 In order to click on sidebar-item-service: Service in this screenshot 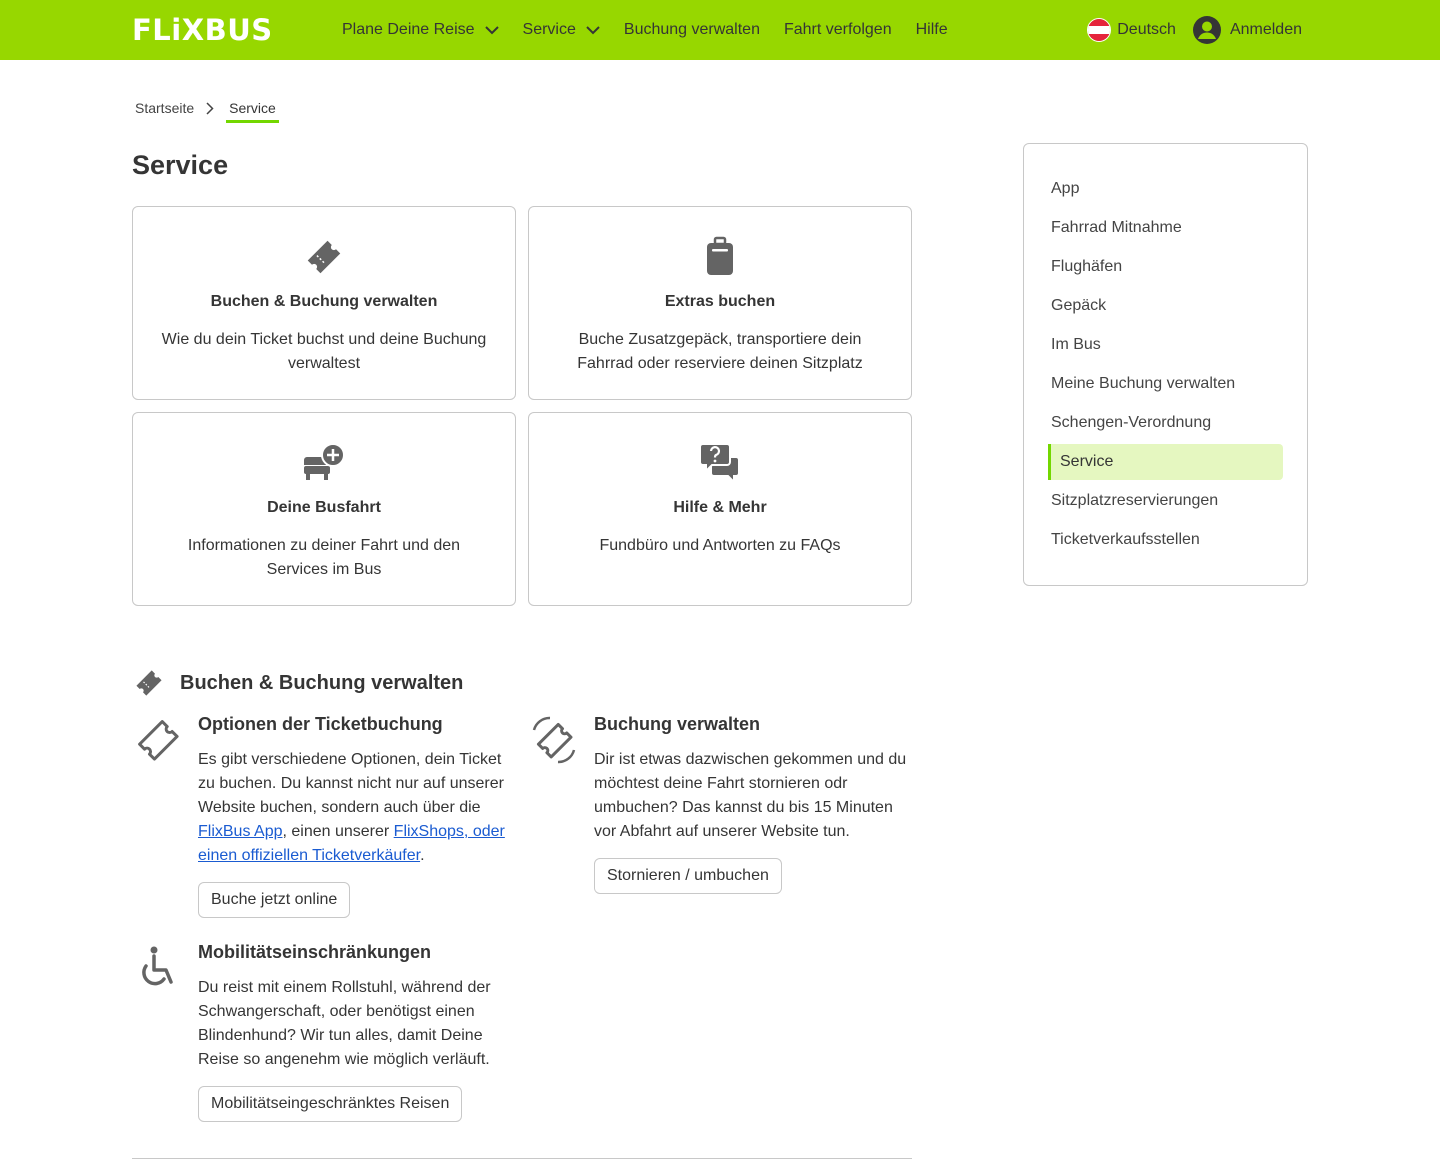, I will do `click(1165, 462)`.